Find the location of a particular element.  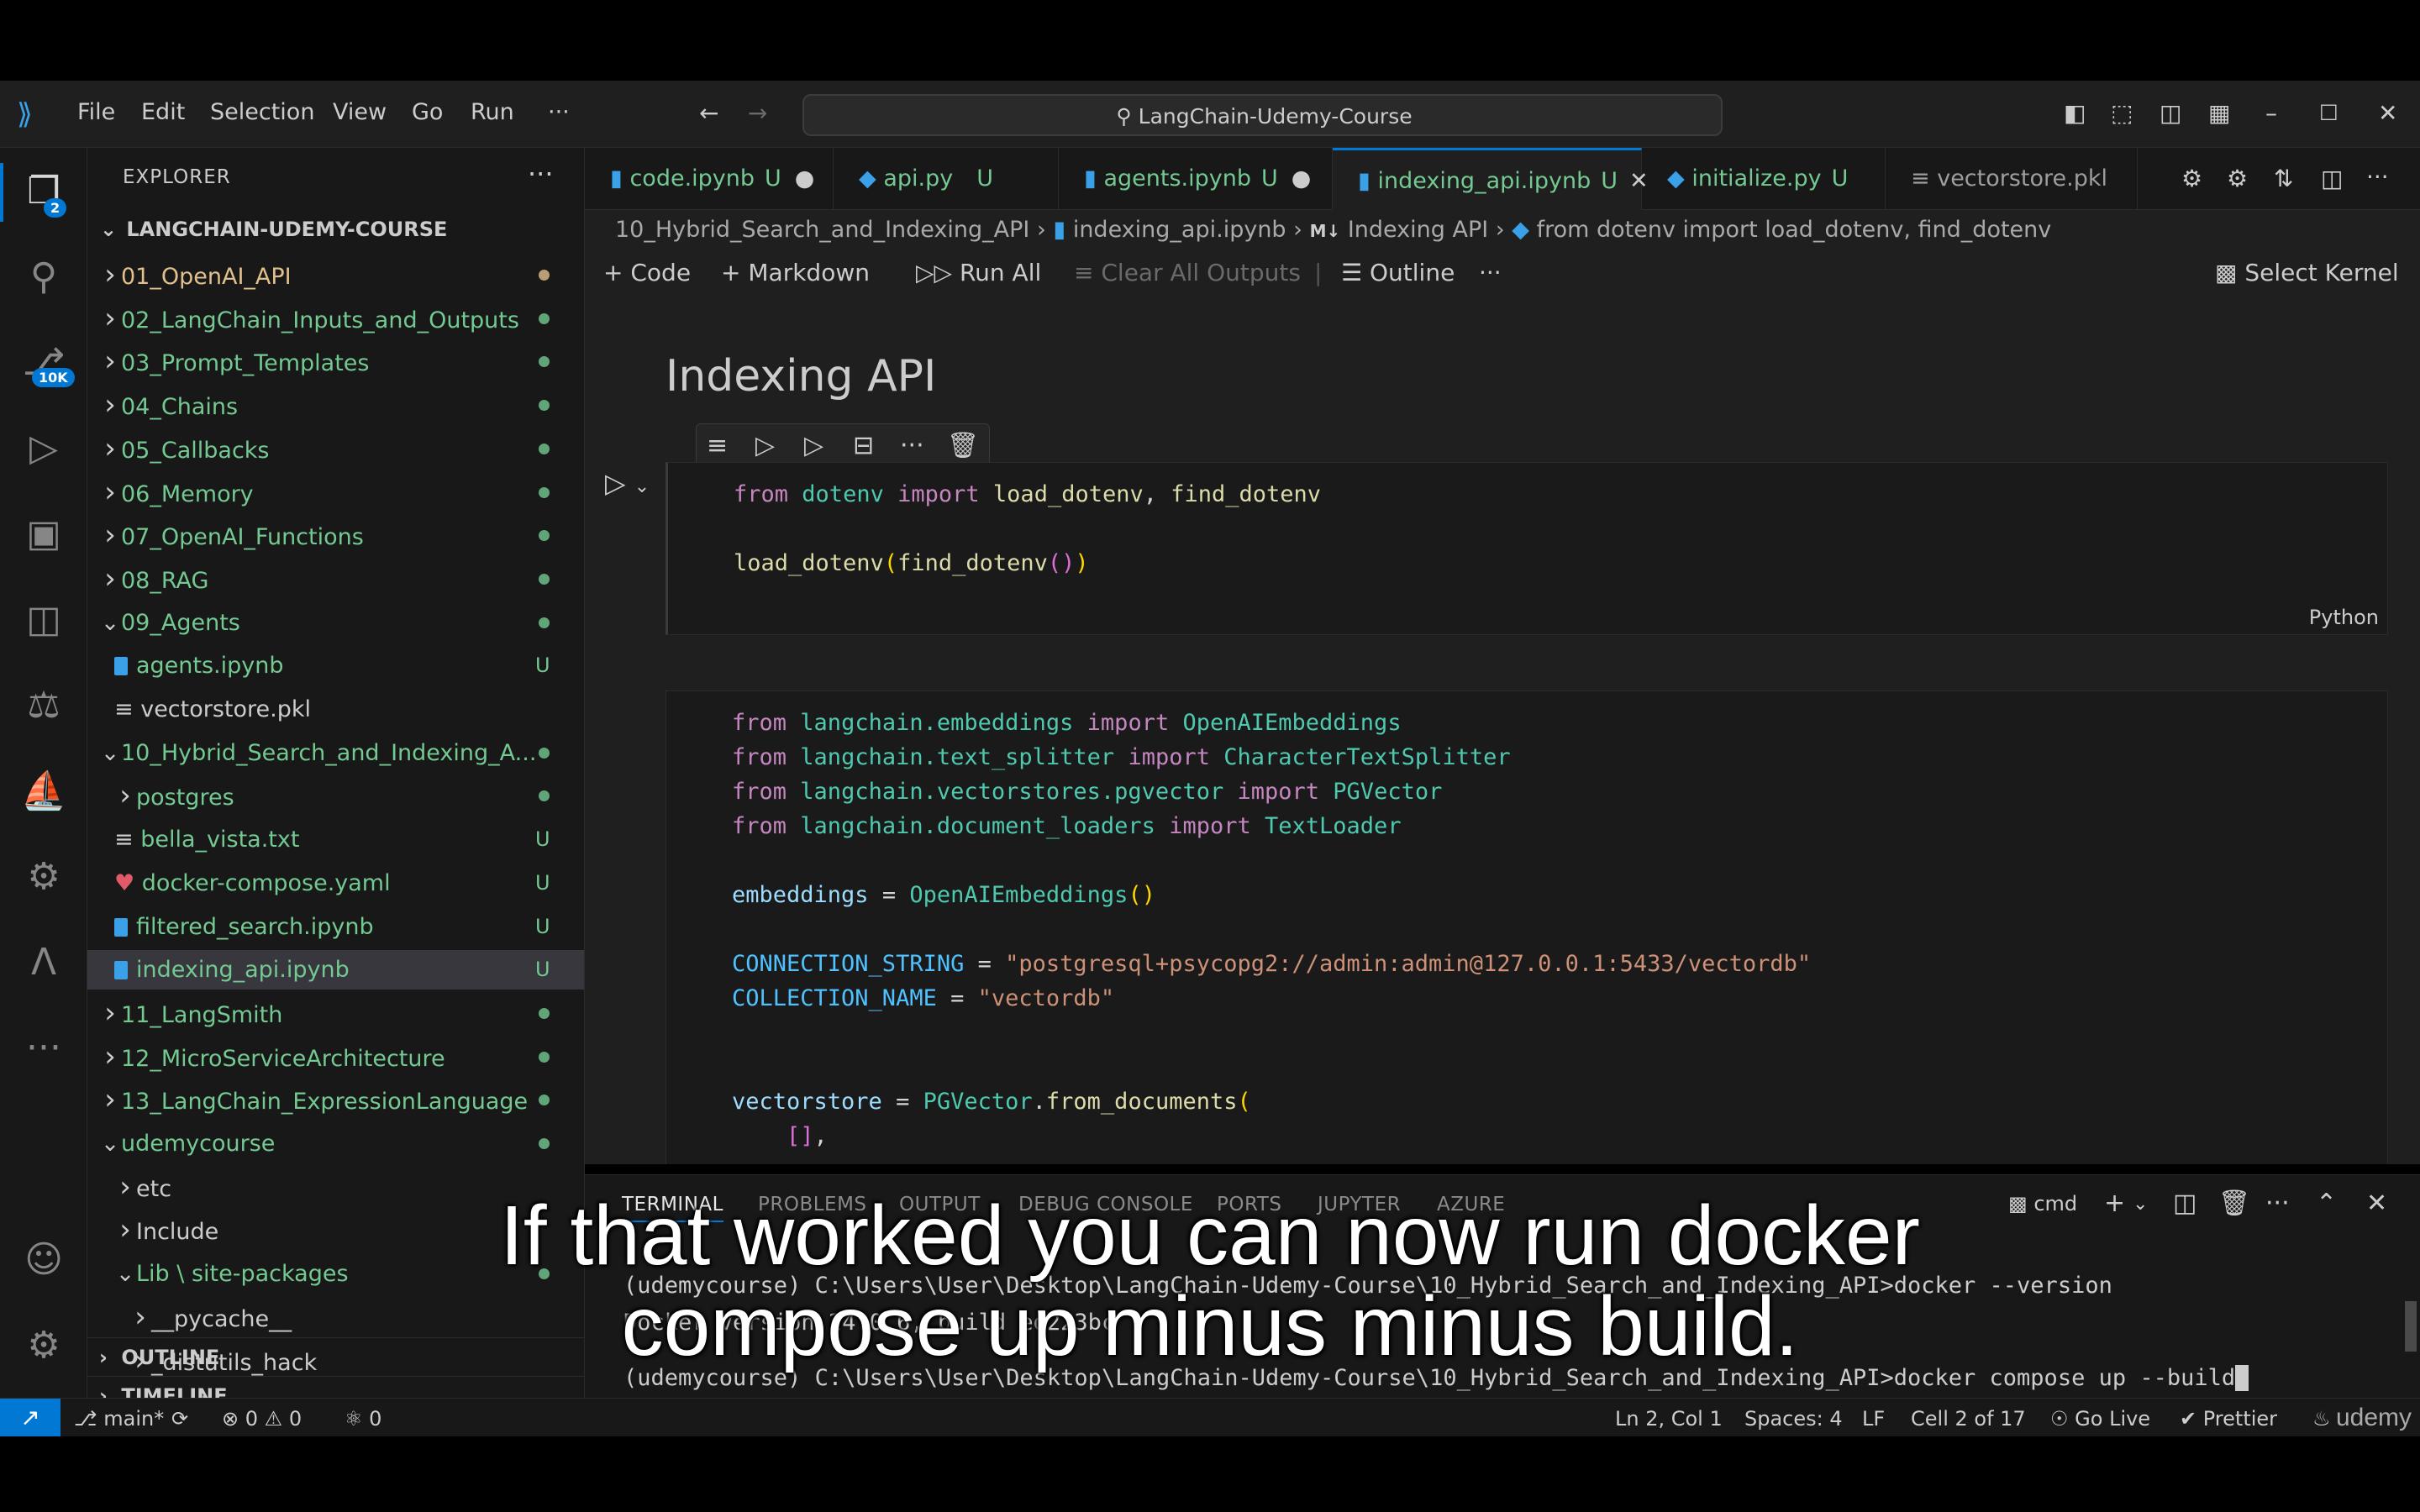

customize-layout-icon: ▦ is located at coordinates (2219, 113).